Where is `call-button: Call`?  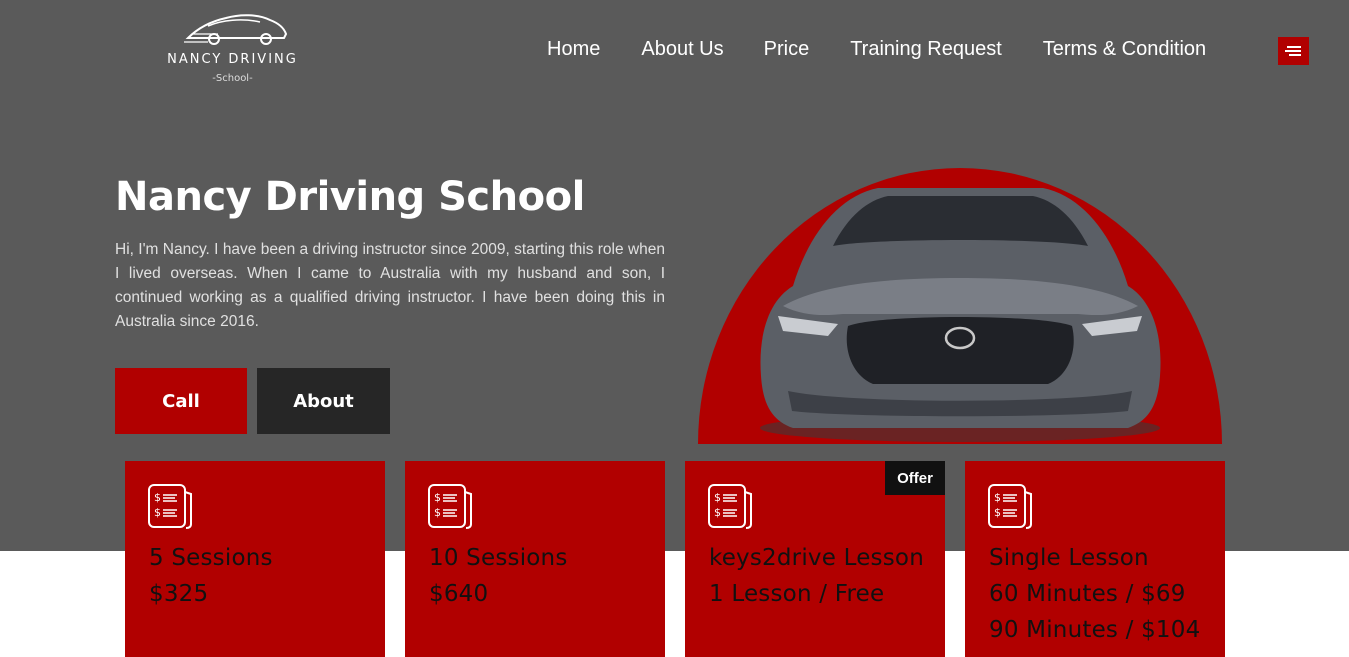 call-button: Call is located at coordinates (181, 401).